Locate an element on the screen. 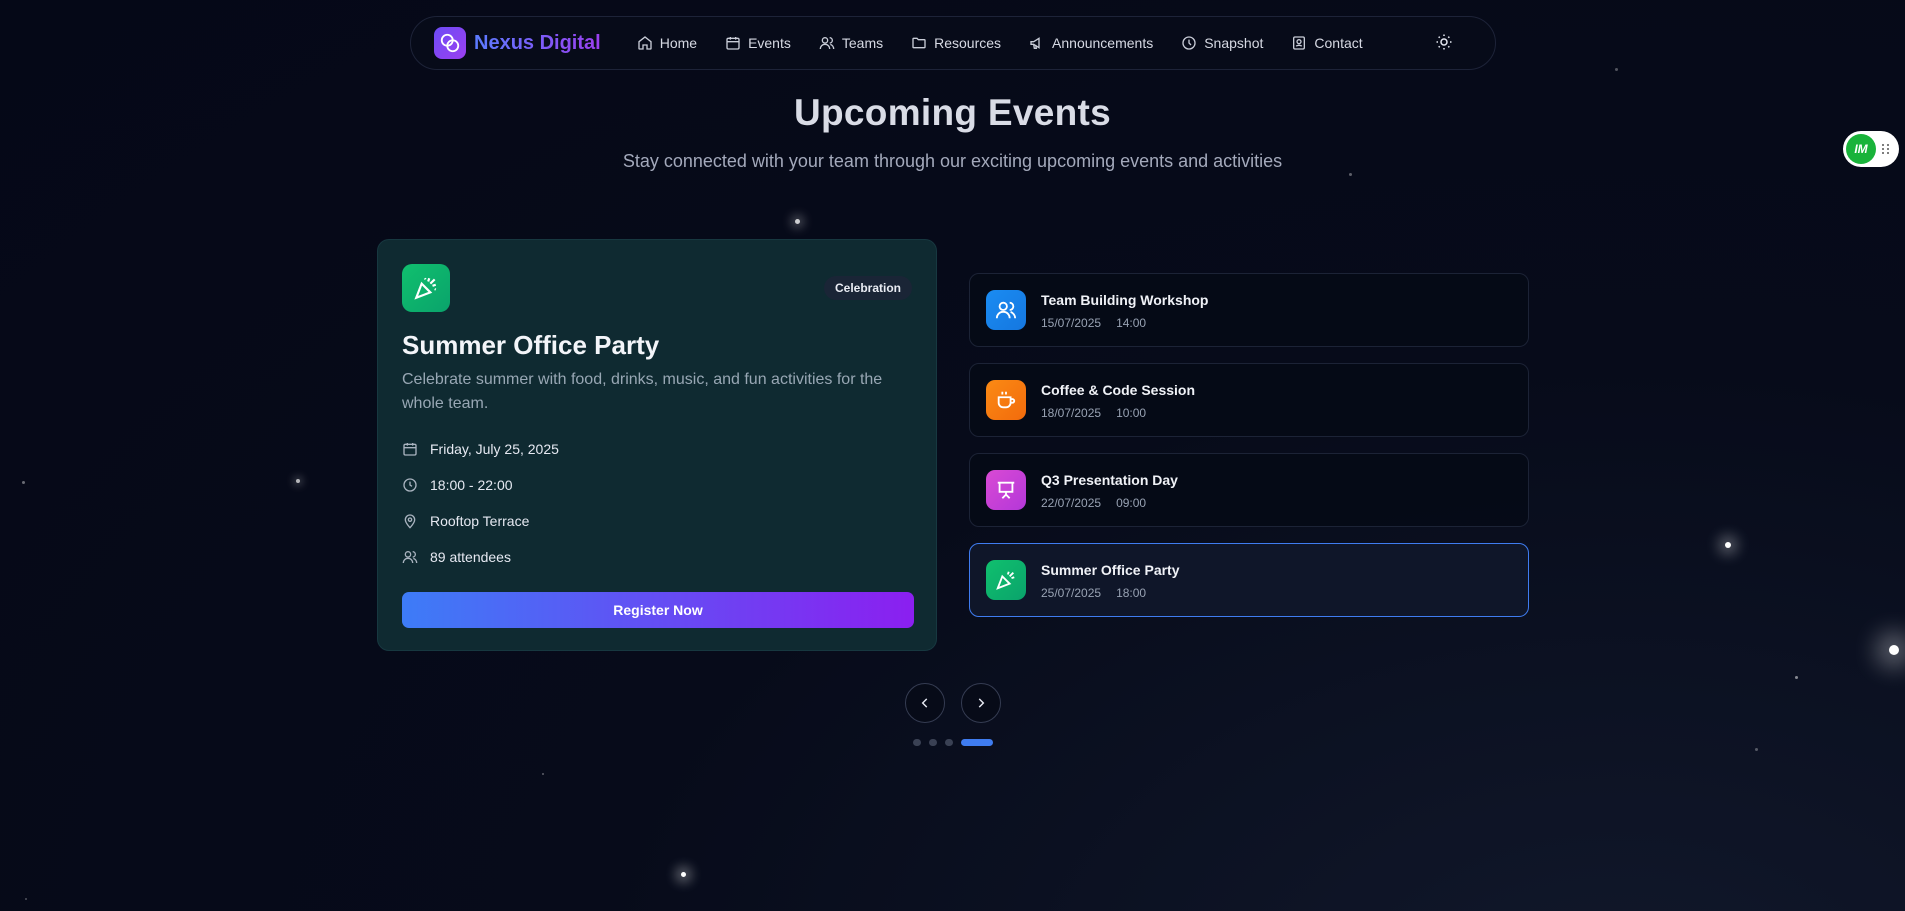 The height and width of the screenshot is (911, 1905). featured-event-title: Summer Office Party is located at coordinates (531, 345).